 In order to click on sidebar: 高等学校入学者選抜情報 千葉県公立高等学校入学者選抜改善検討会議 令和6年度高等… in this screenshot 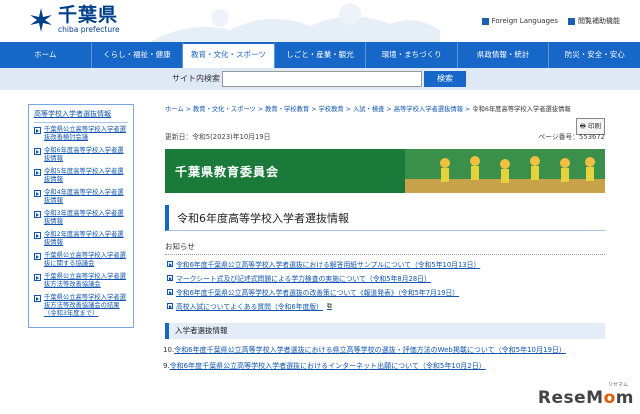, I will do `click(81, 216)`.